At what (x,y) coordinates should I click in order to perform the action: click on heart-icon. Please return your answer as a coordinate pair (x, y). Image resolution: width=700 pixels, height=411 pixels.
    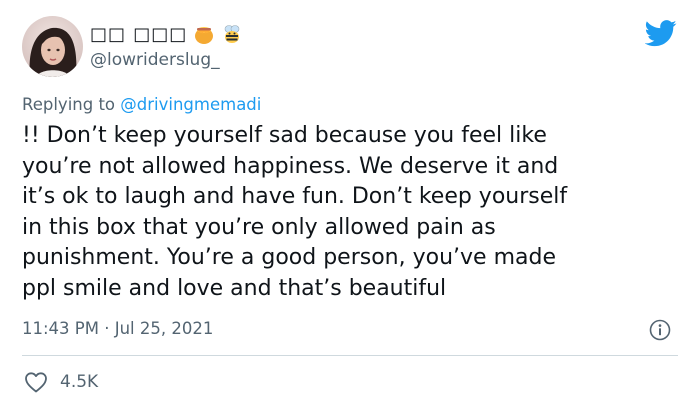
    Looking at the image, I should click on (36, 382).